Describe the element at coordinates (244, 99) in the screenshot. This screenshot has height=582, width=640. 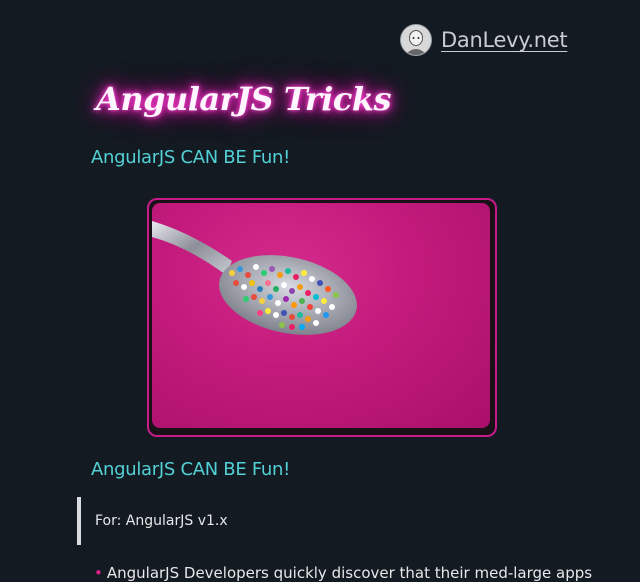
I see `page-title: AngularJS Tricks` at that location.